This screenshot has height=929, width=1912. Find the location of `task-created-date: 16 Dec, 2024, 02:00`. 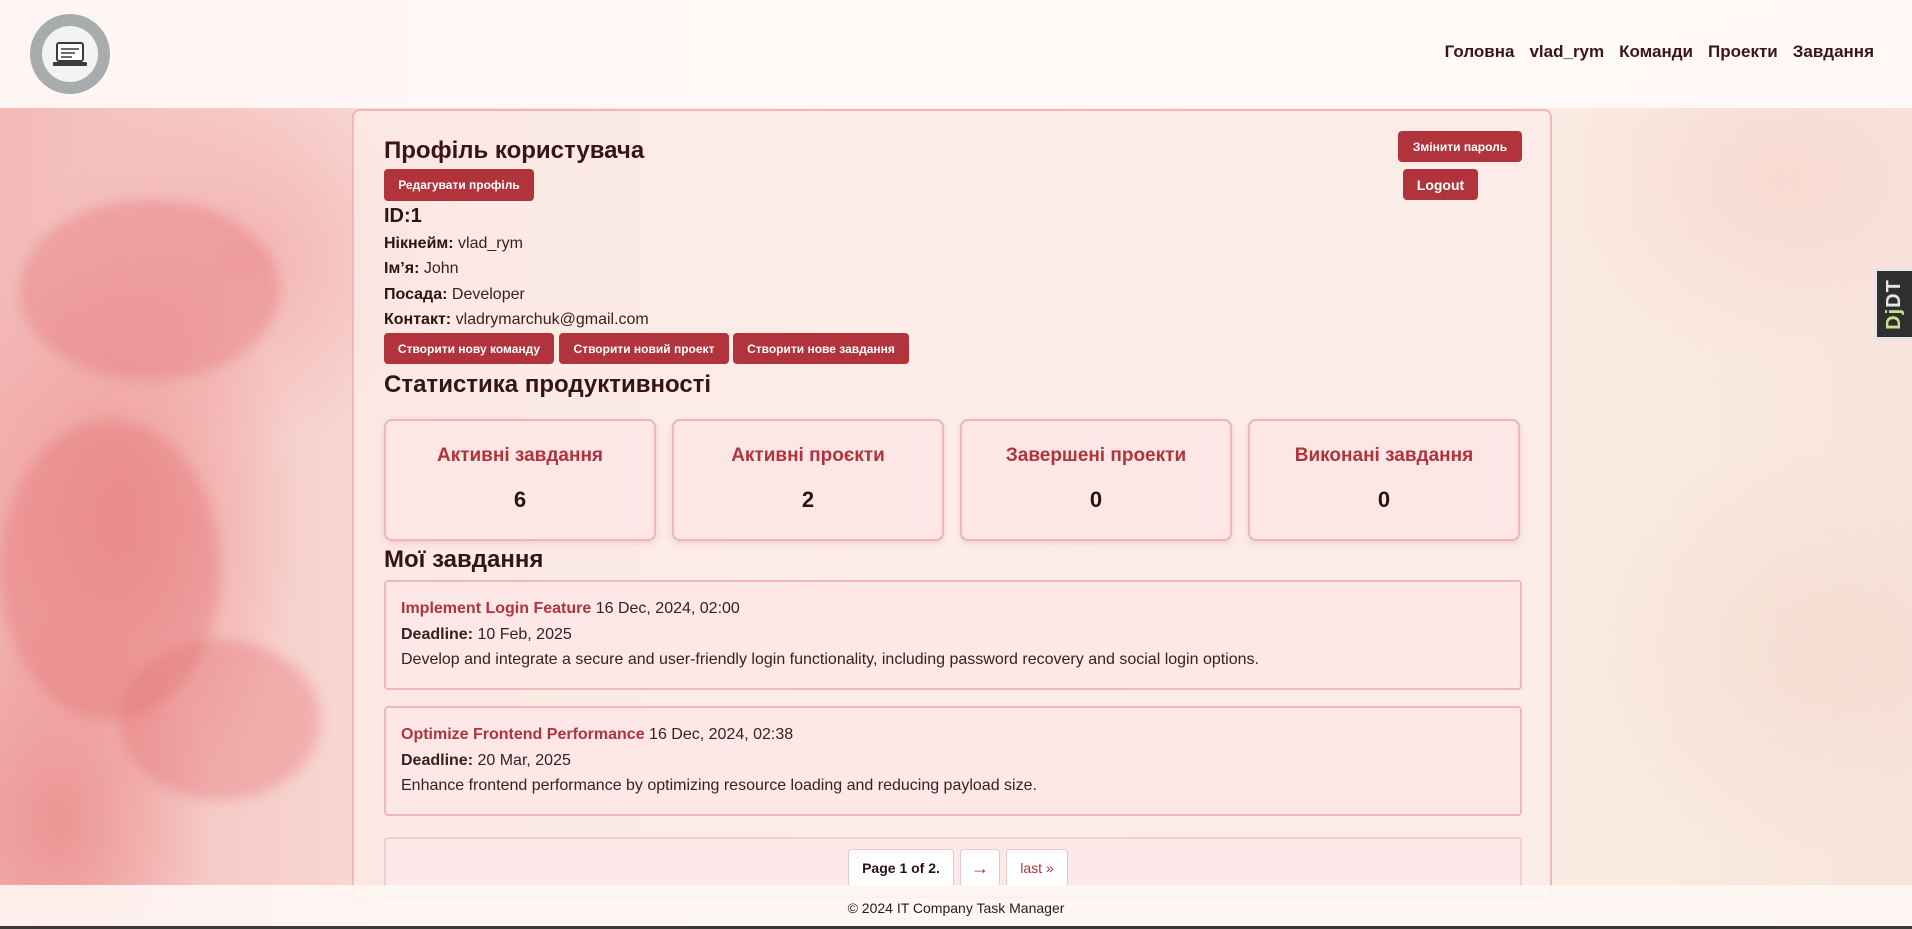

task-created-date: 16 Dec, 2024, 02:00 is located at coordinates (667, 608).